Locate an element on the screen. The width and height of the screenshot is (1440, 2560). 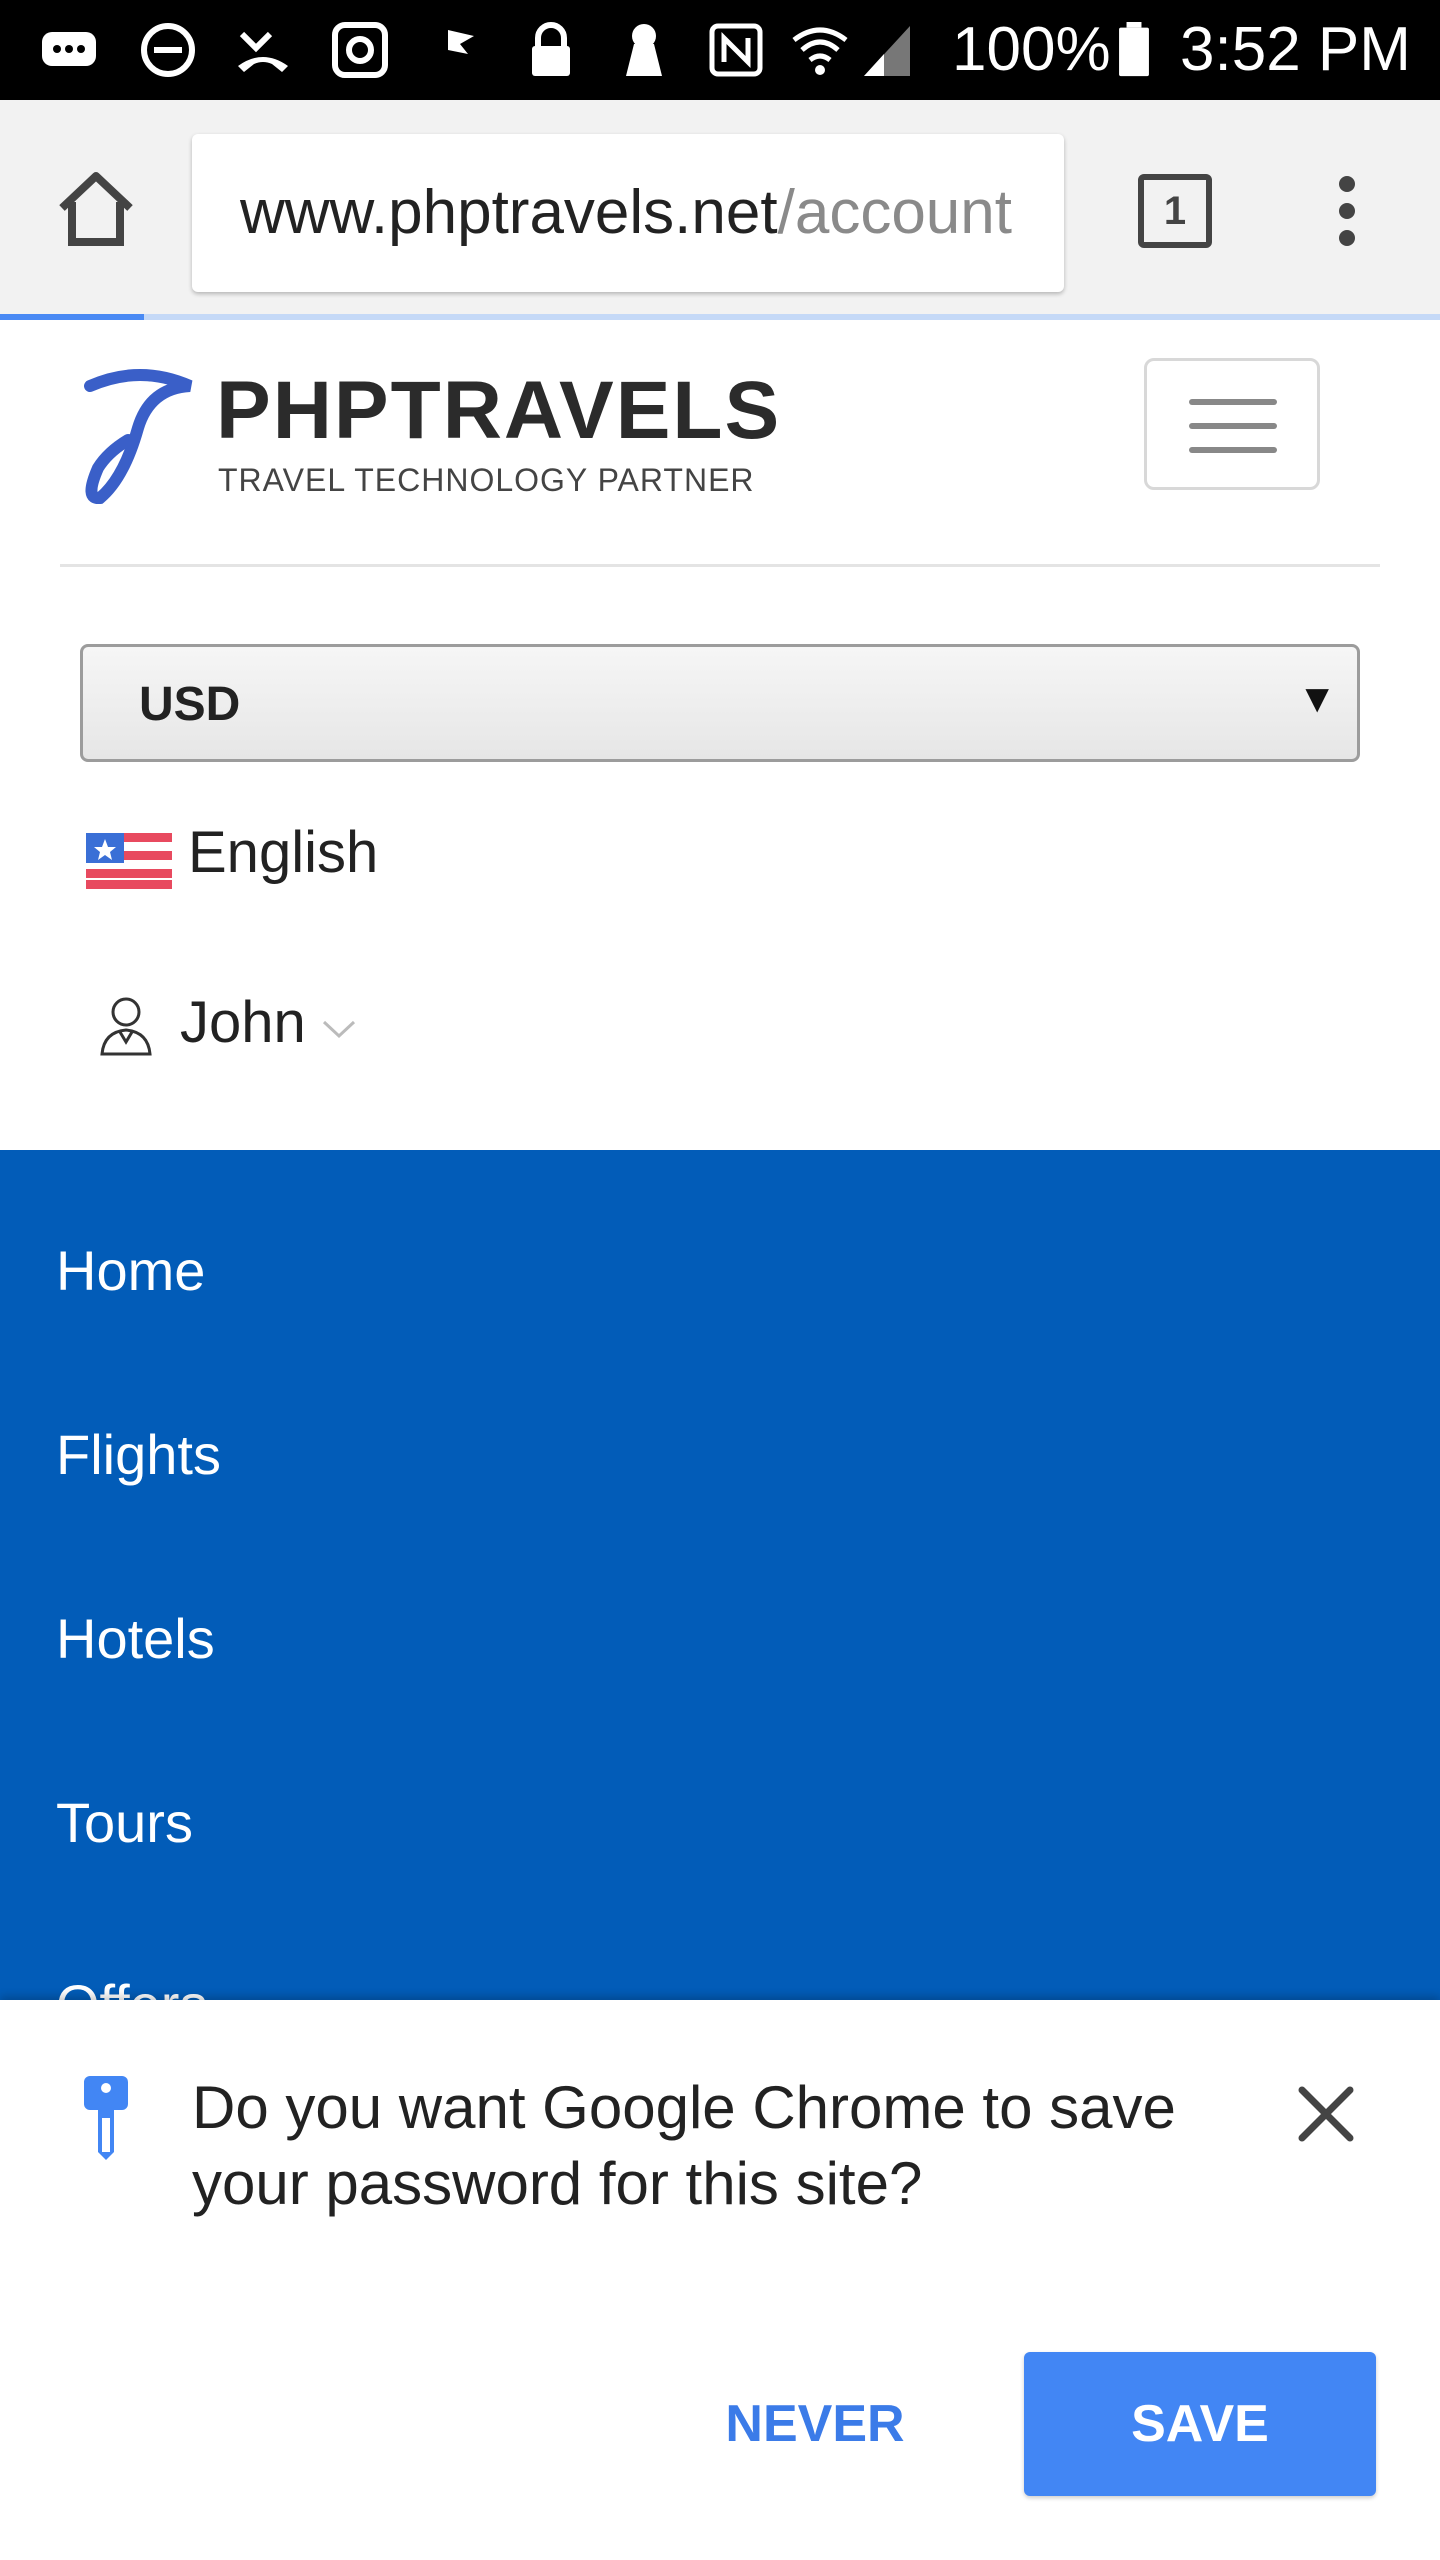
site-header: PHPTRAVELS TRAVEL TECHNOLOGY PARTNER is located at coordinates (720, 444).